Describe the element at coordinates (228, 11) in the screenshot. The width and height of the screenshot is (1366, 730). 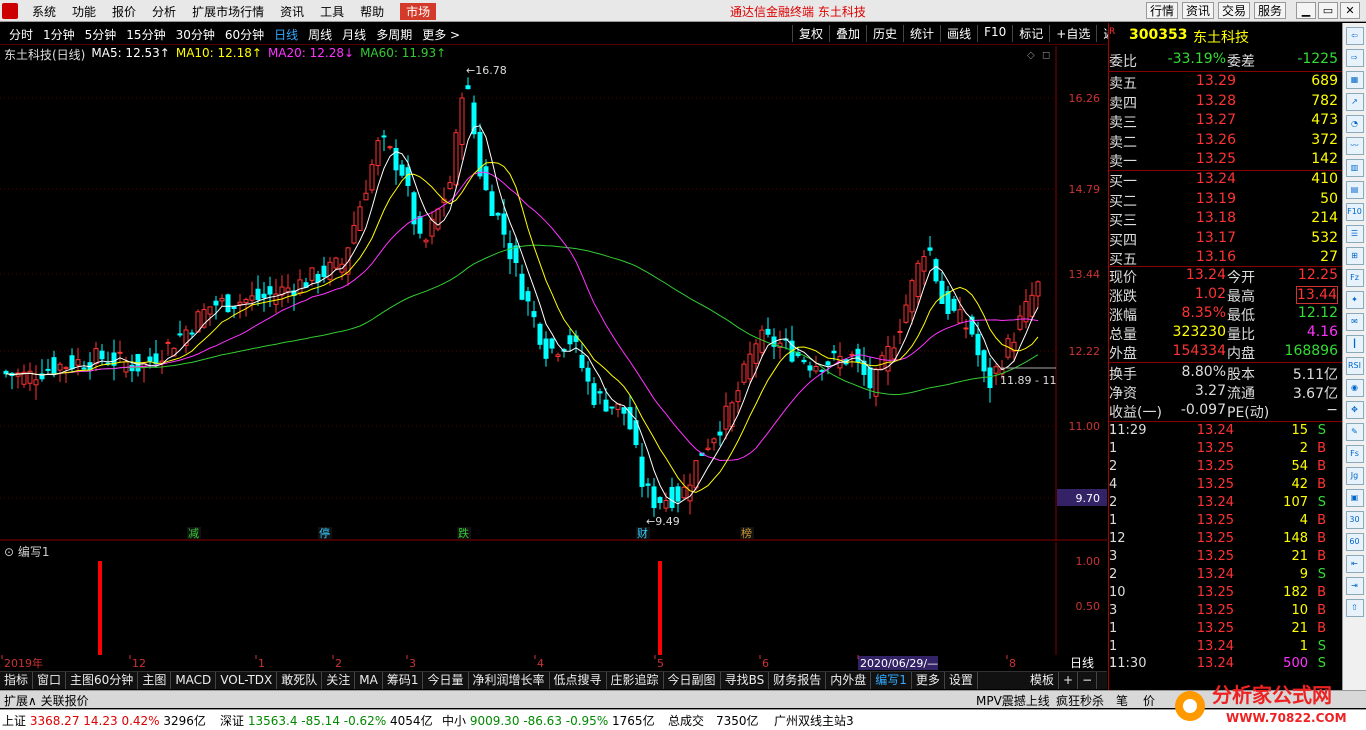
I see `menu-item: 扩展市场行情` at that location.